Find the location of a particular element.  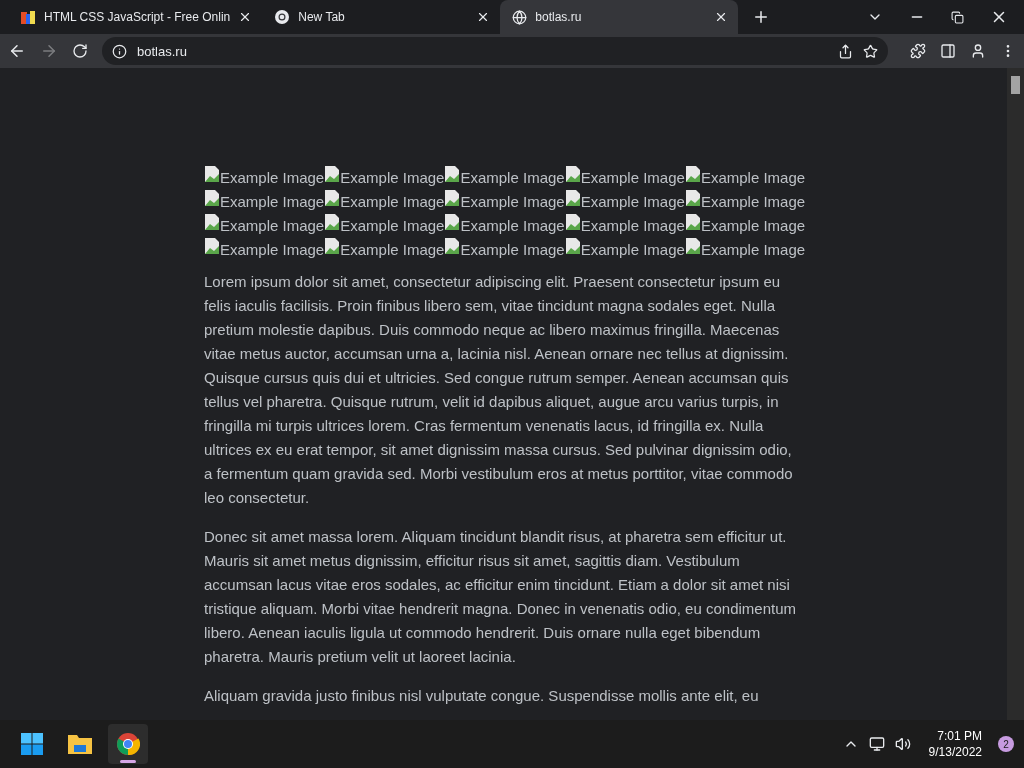

info-icon is located at coordinates (119, 51).